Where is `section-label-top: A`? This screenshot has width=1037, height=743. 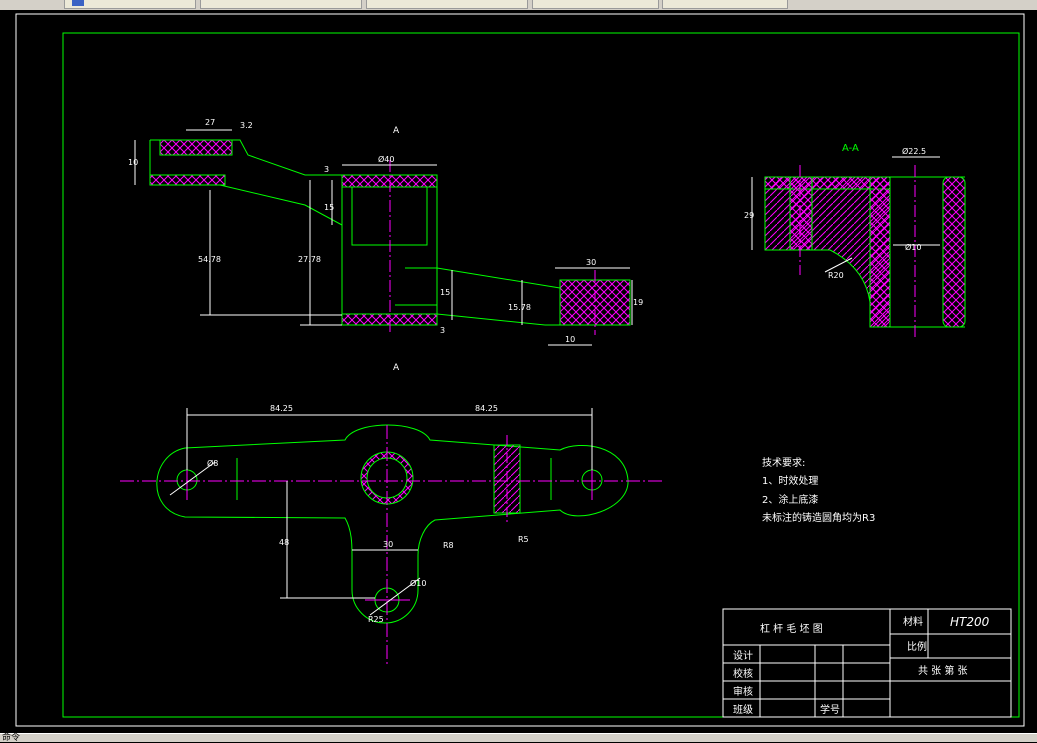 section-label-top: A is located at coordinates (396, 131).